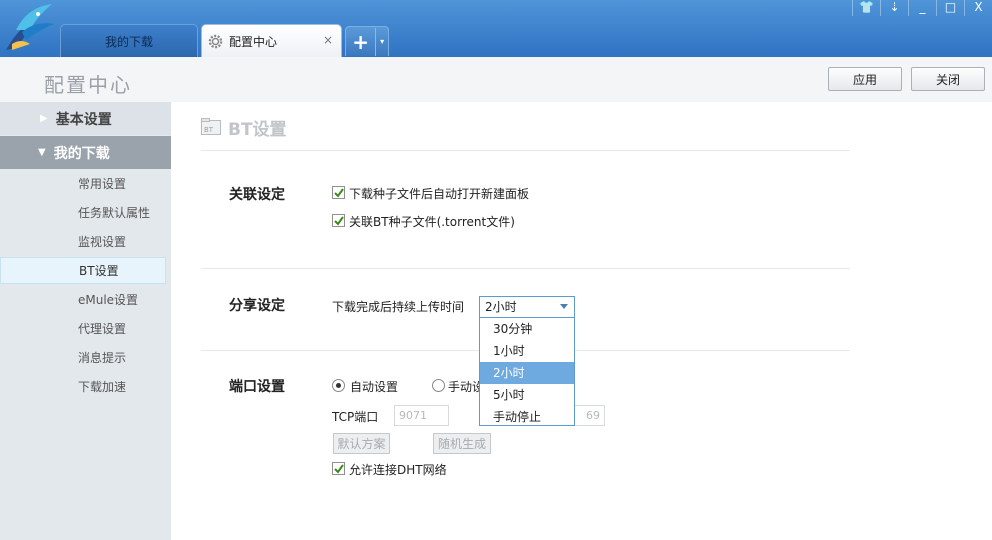 The width and height of the screenshot is (992, 540). Describe the element at coordinates (398, 307) in the screenshot. I see `upload-time-label: 下载完成后持续上传时间` at that location.